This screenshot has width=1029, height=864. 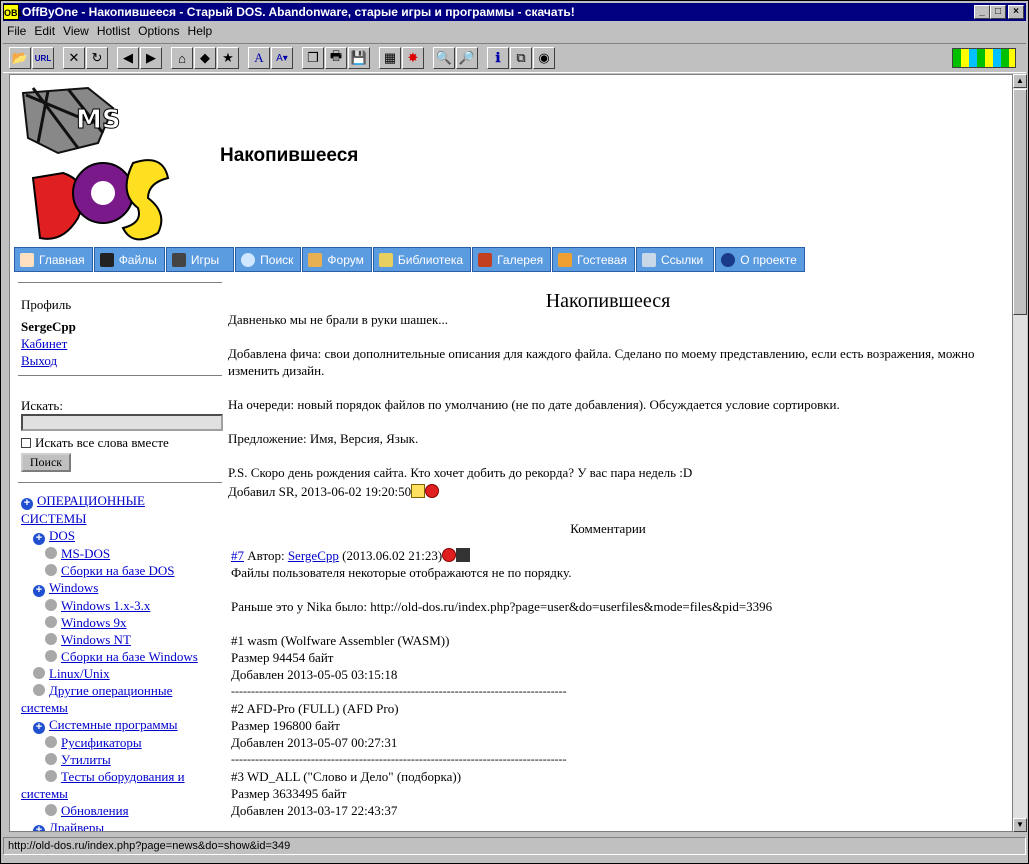 What do you see at coordinates (467, 58) in the screenshot?
I see `find-next-icon: 🔎` at bounding box center [467, 58].